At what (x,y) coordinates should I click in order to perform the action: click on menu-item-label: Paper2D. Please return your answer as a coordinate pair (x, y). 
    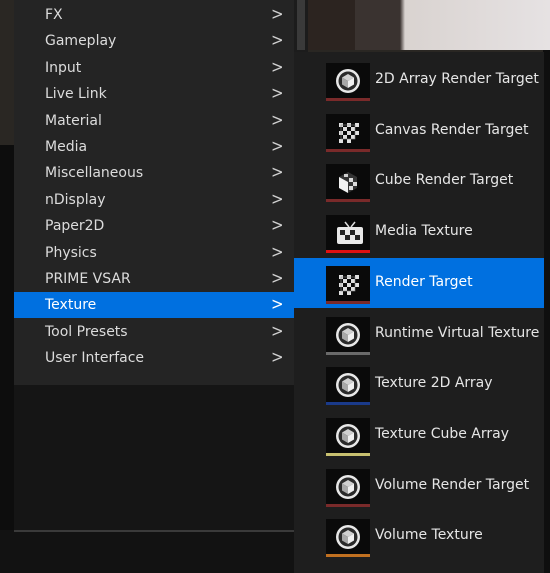
    Looking at the image, I should click on (75, 226).